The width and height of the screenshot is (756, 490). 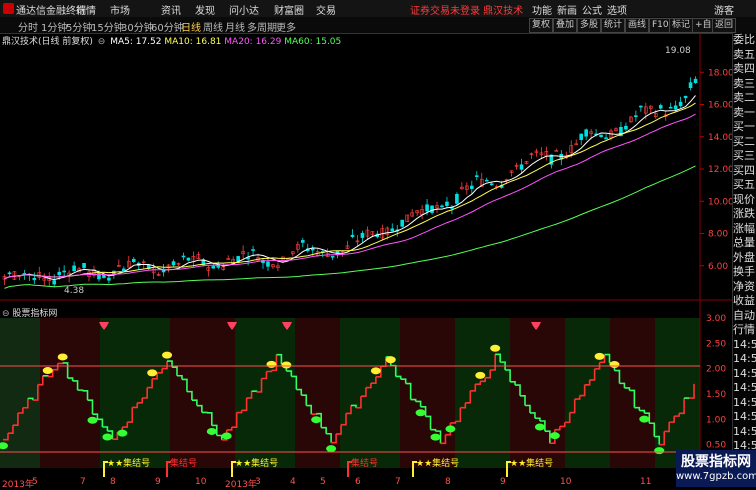 I want to click on indicator-settings-icon: ⊖, so click(x=6, y=314).